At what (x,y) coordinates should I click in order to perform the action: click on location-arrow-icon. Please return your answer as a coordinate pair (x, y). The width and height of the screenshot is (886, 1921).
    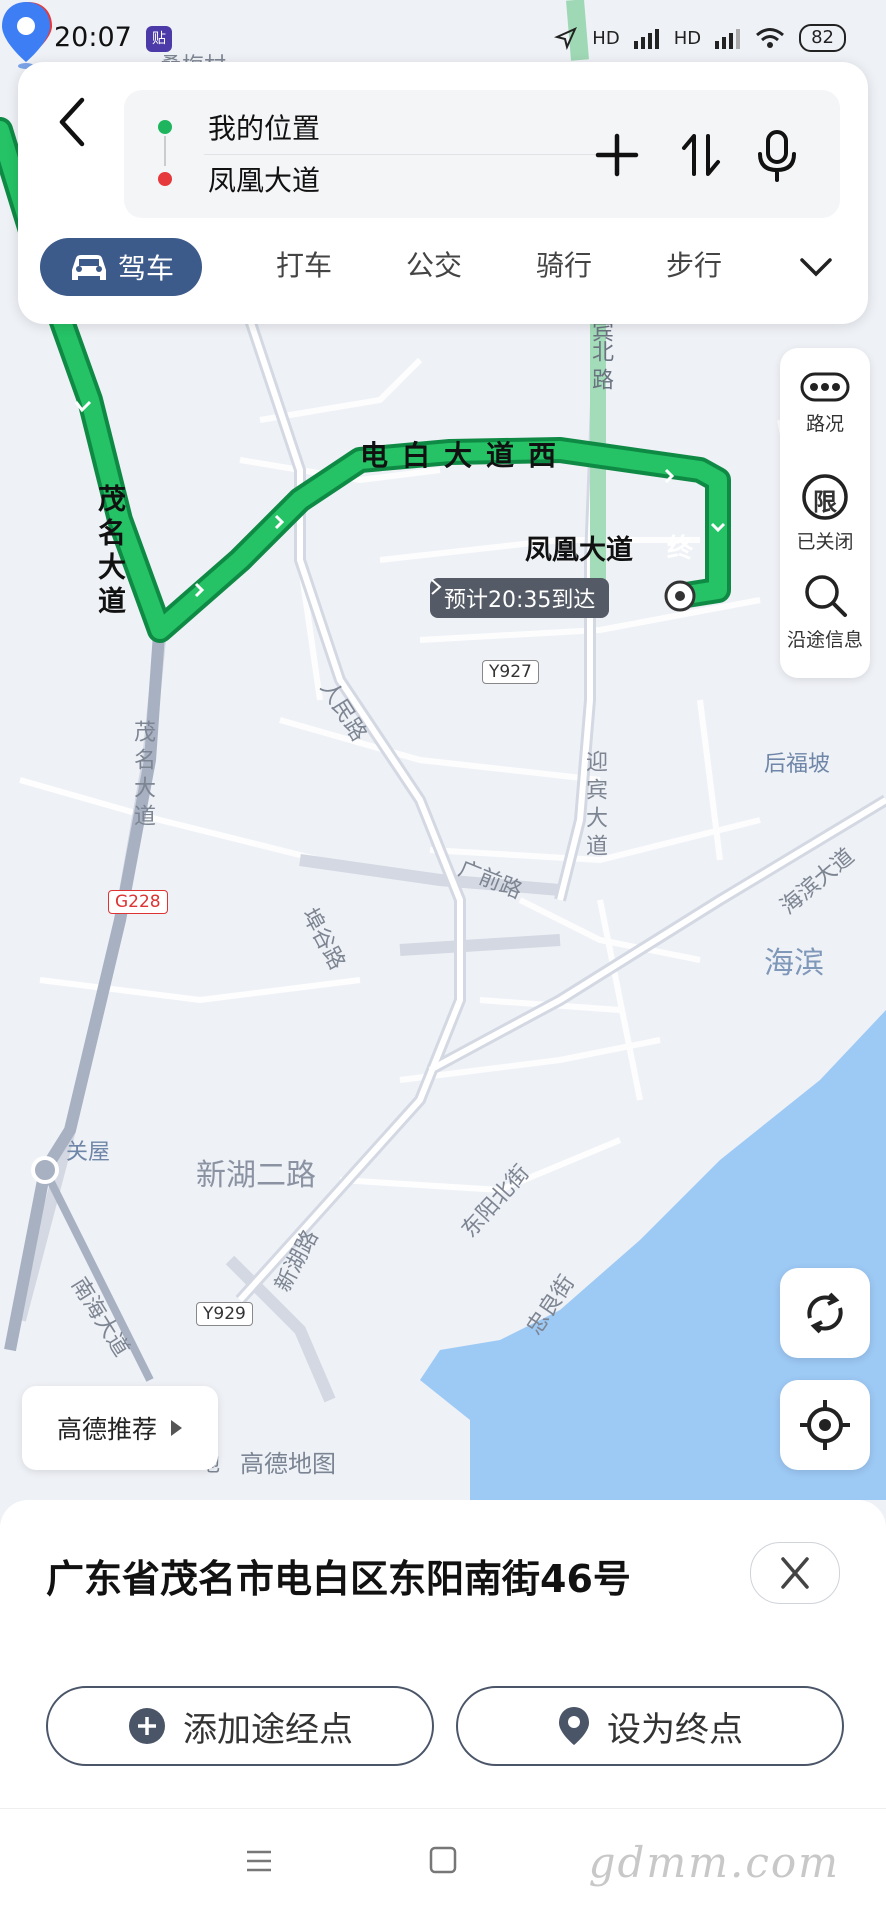
    Looking at the image, I should click on (566, 38).